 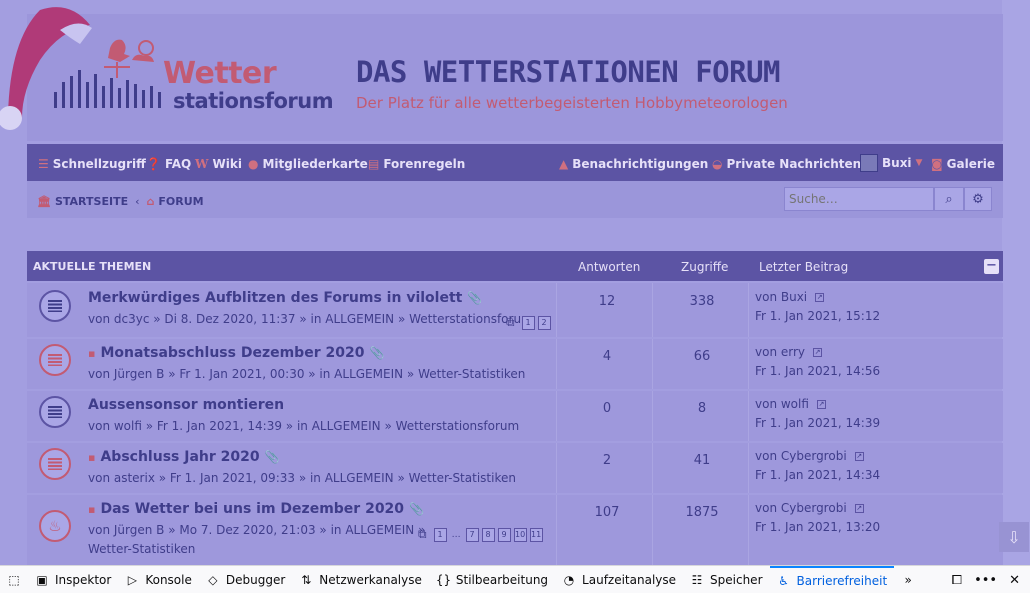 What do you see at coordinates (180, 201) in the screenshot?
I see `breadcrumb-forum: FORUM` at bounding box center [180, 201].